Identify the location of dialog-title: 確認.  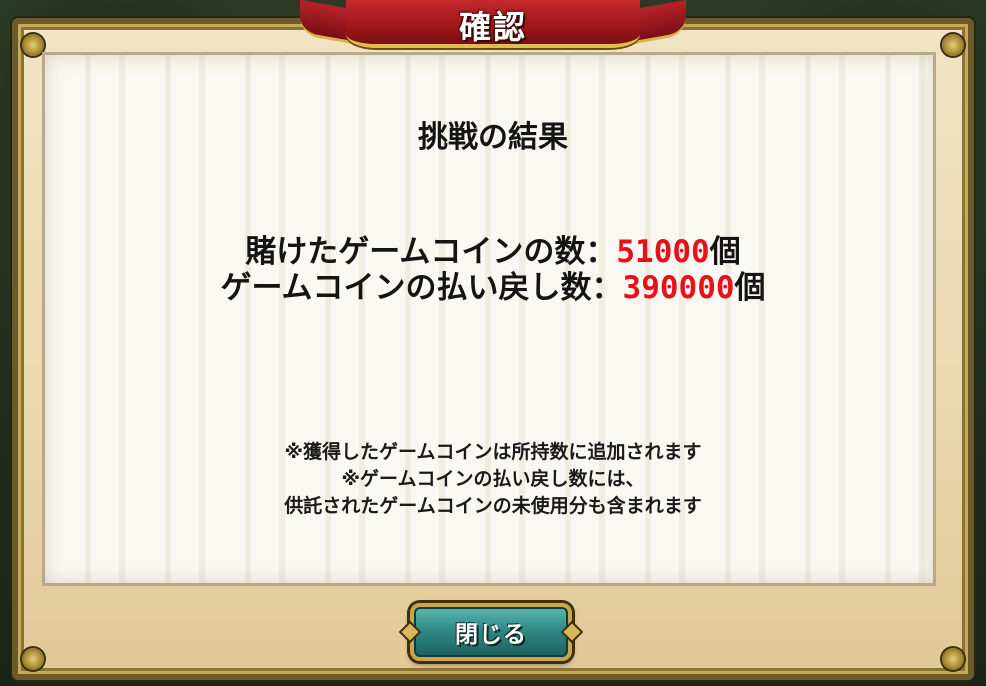
(492, 27).